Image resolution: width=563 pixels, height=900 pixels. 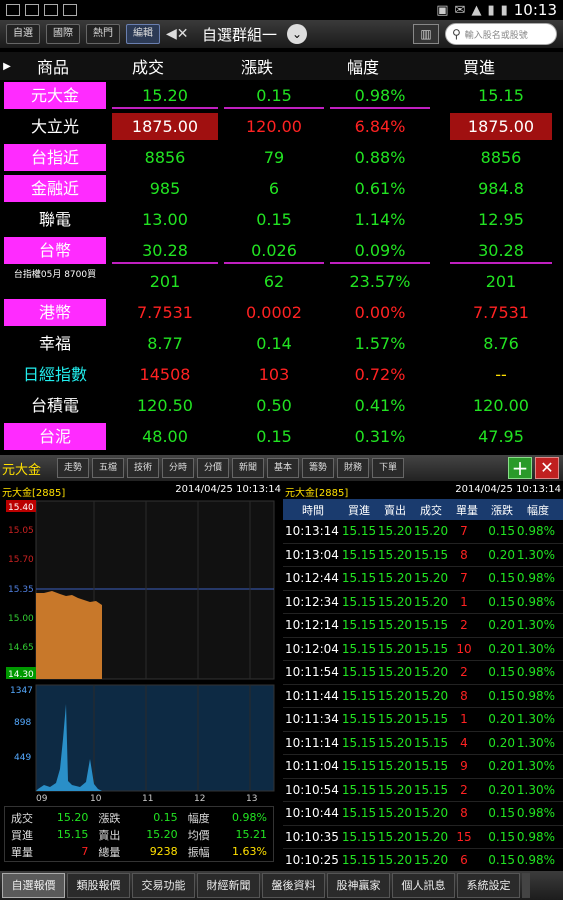 What do you see at coordinates (281, 405) in the screenshot?
I see `quote-row: 台積電 120.50 0.50 0.41% 120.00` at bounding box center [281, 405].